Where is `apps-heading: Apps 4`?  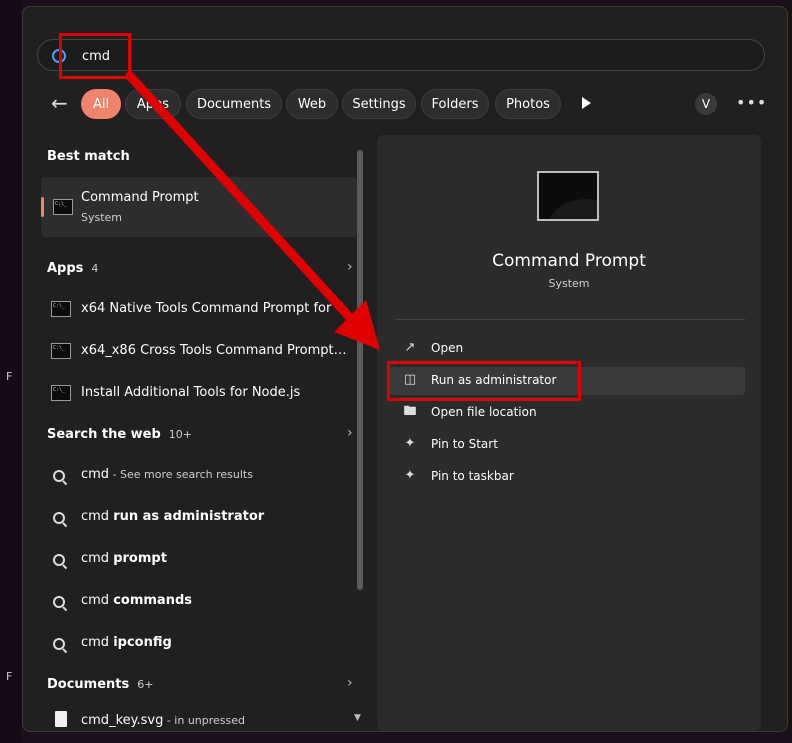
apps-heading: Apps 4 is located at coordinates (72, 268).